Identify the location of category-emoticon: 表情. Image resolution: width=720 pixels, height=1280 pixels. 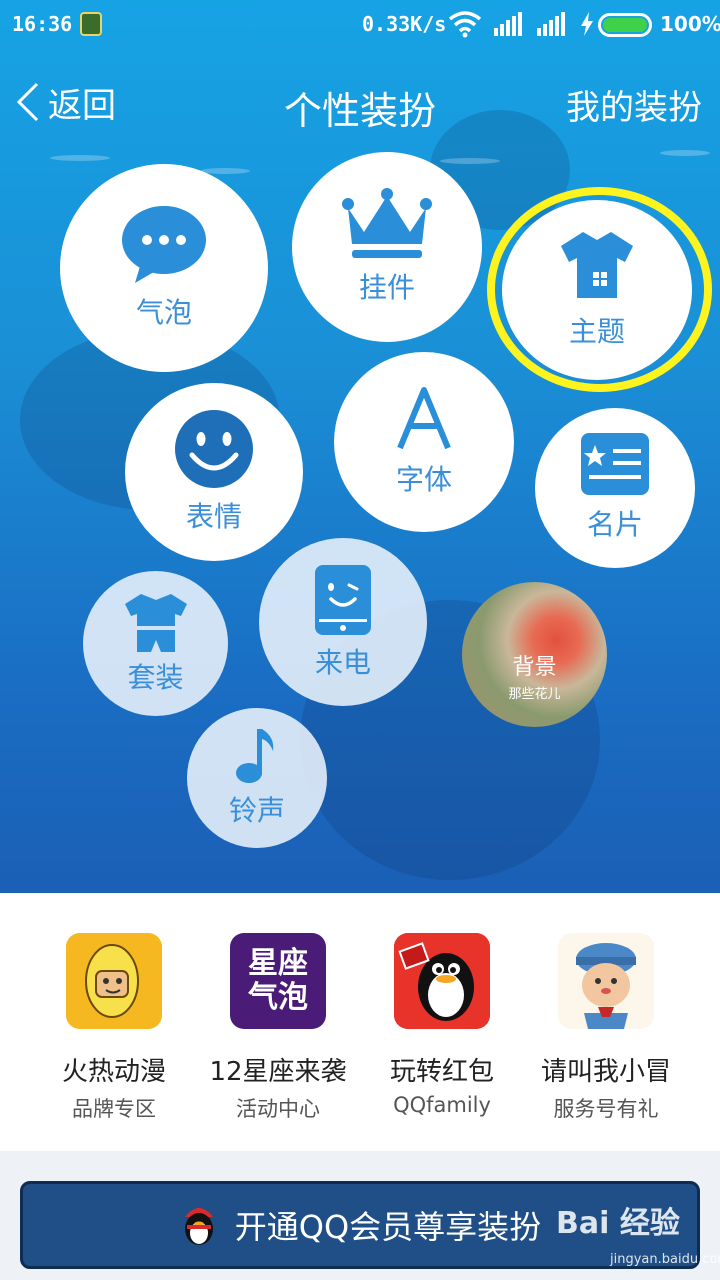
(214, 472).